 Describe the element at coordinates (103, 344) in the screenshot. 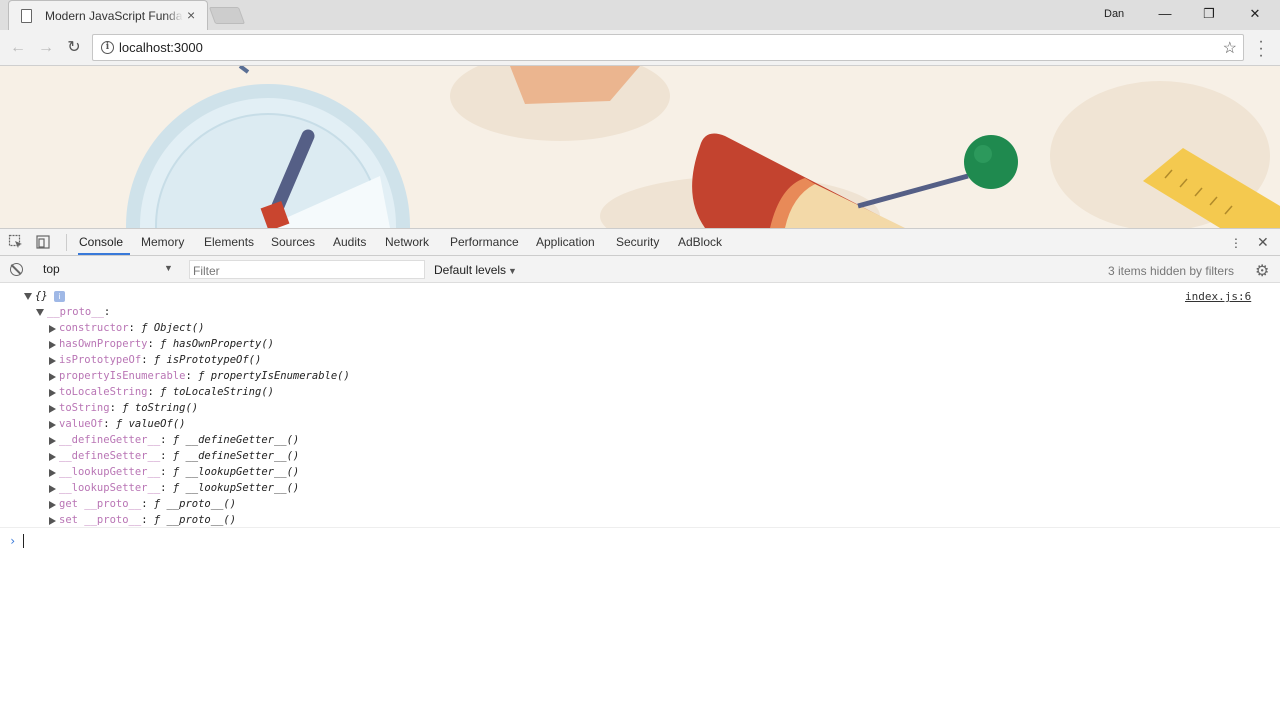

I see `property-key: hasOwnProperty` at that location.